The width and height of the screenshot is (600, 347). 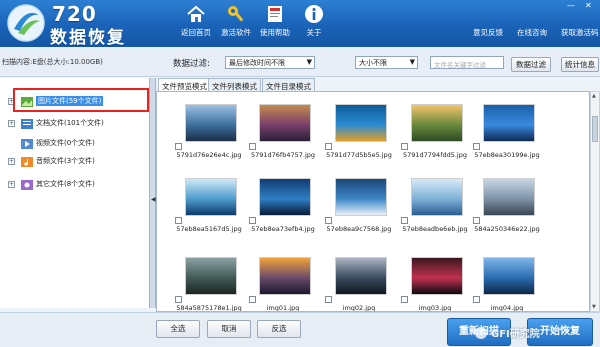 I want to click on tab-list: 文件列表模式, so click(x=234, y=84).